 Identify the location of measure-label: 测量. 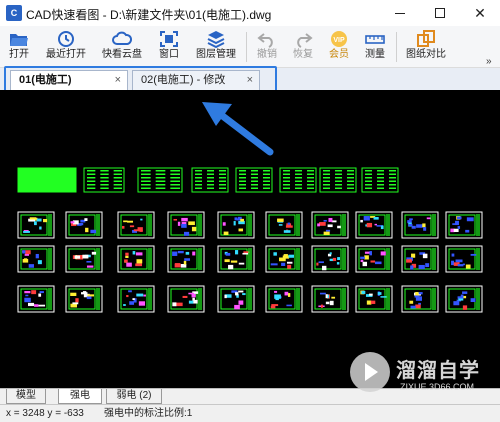
(375, 54).